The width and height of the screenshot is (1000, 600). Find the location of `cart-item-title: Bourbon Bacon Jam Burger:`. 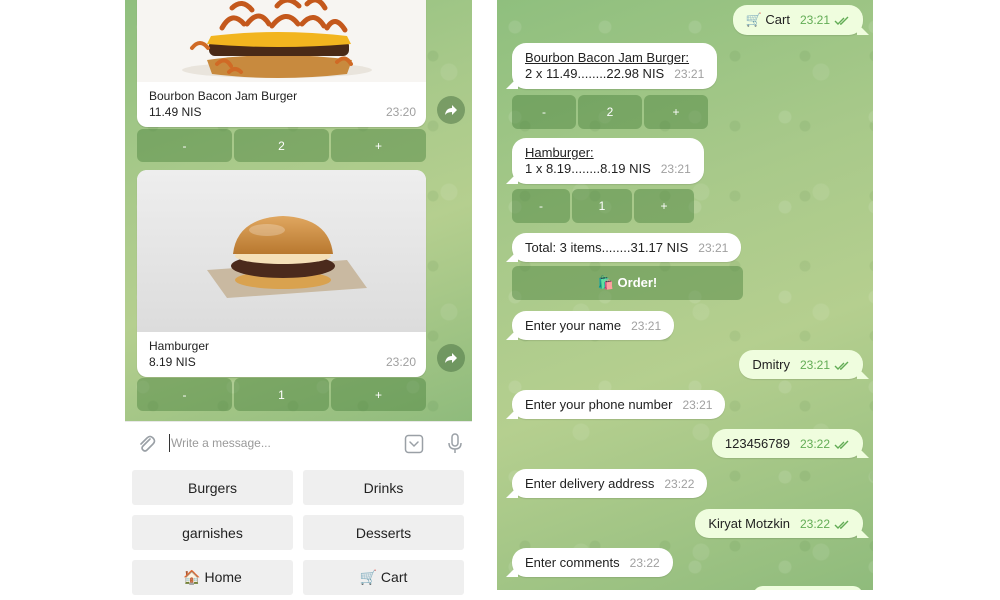

cart-item-title: Bourbon Bacon Jam Burger: is located at coordinates (607, 57).